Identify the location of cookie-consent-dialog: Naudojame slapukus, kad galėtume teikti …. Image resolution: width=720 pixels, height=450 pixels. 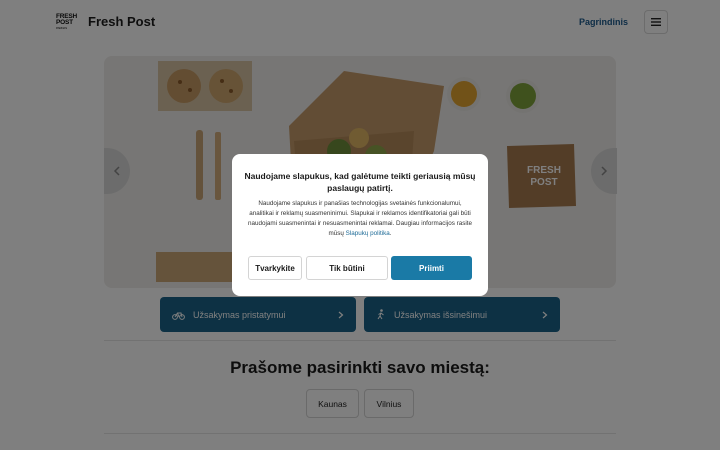
(360, 225).